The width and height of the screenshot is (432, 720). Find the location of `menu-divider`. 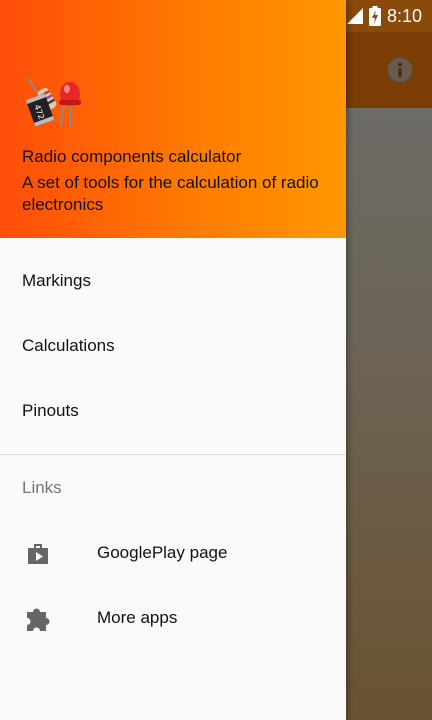

menu-divider is located at coordinates (173, 454).